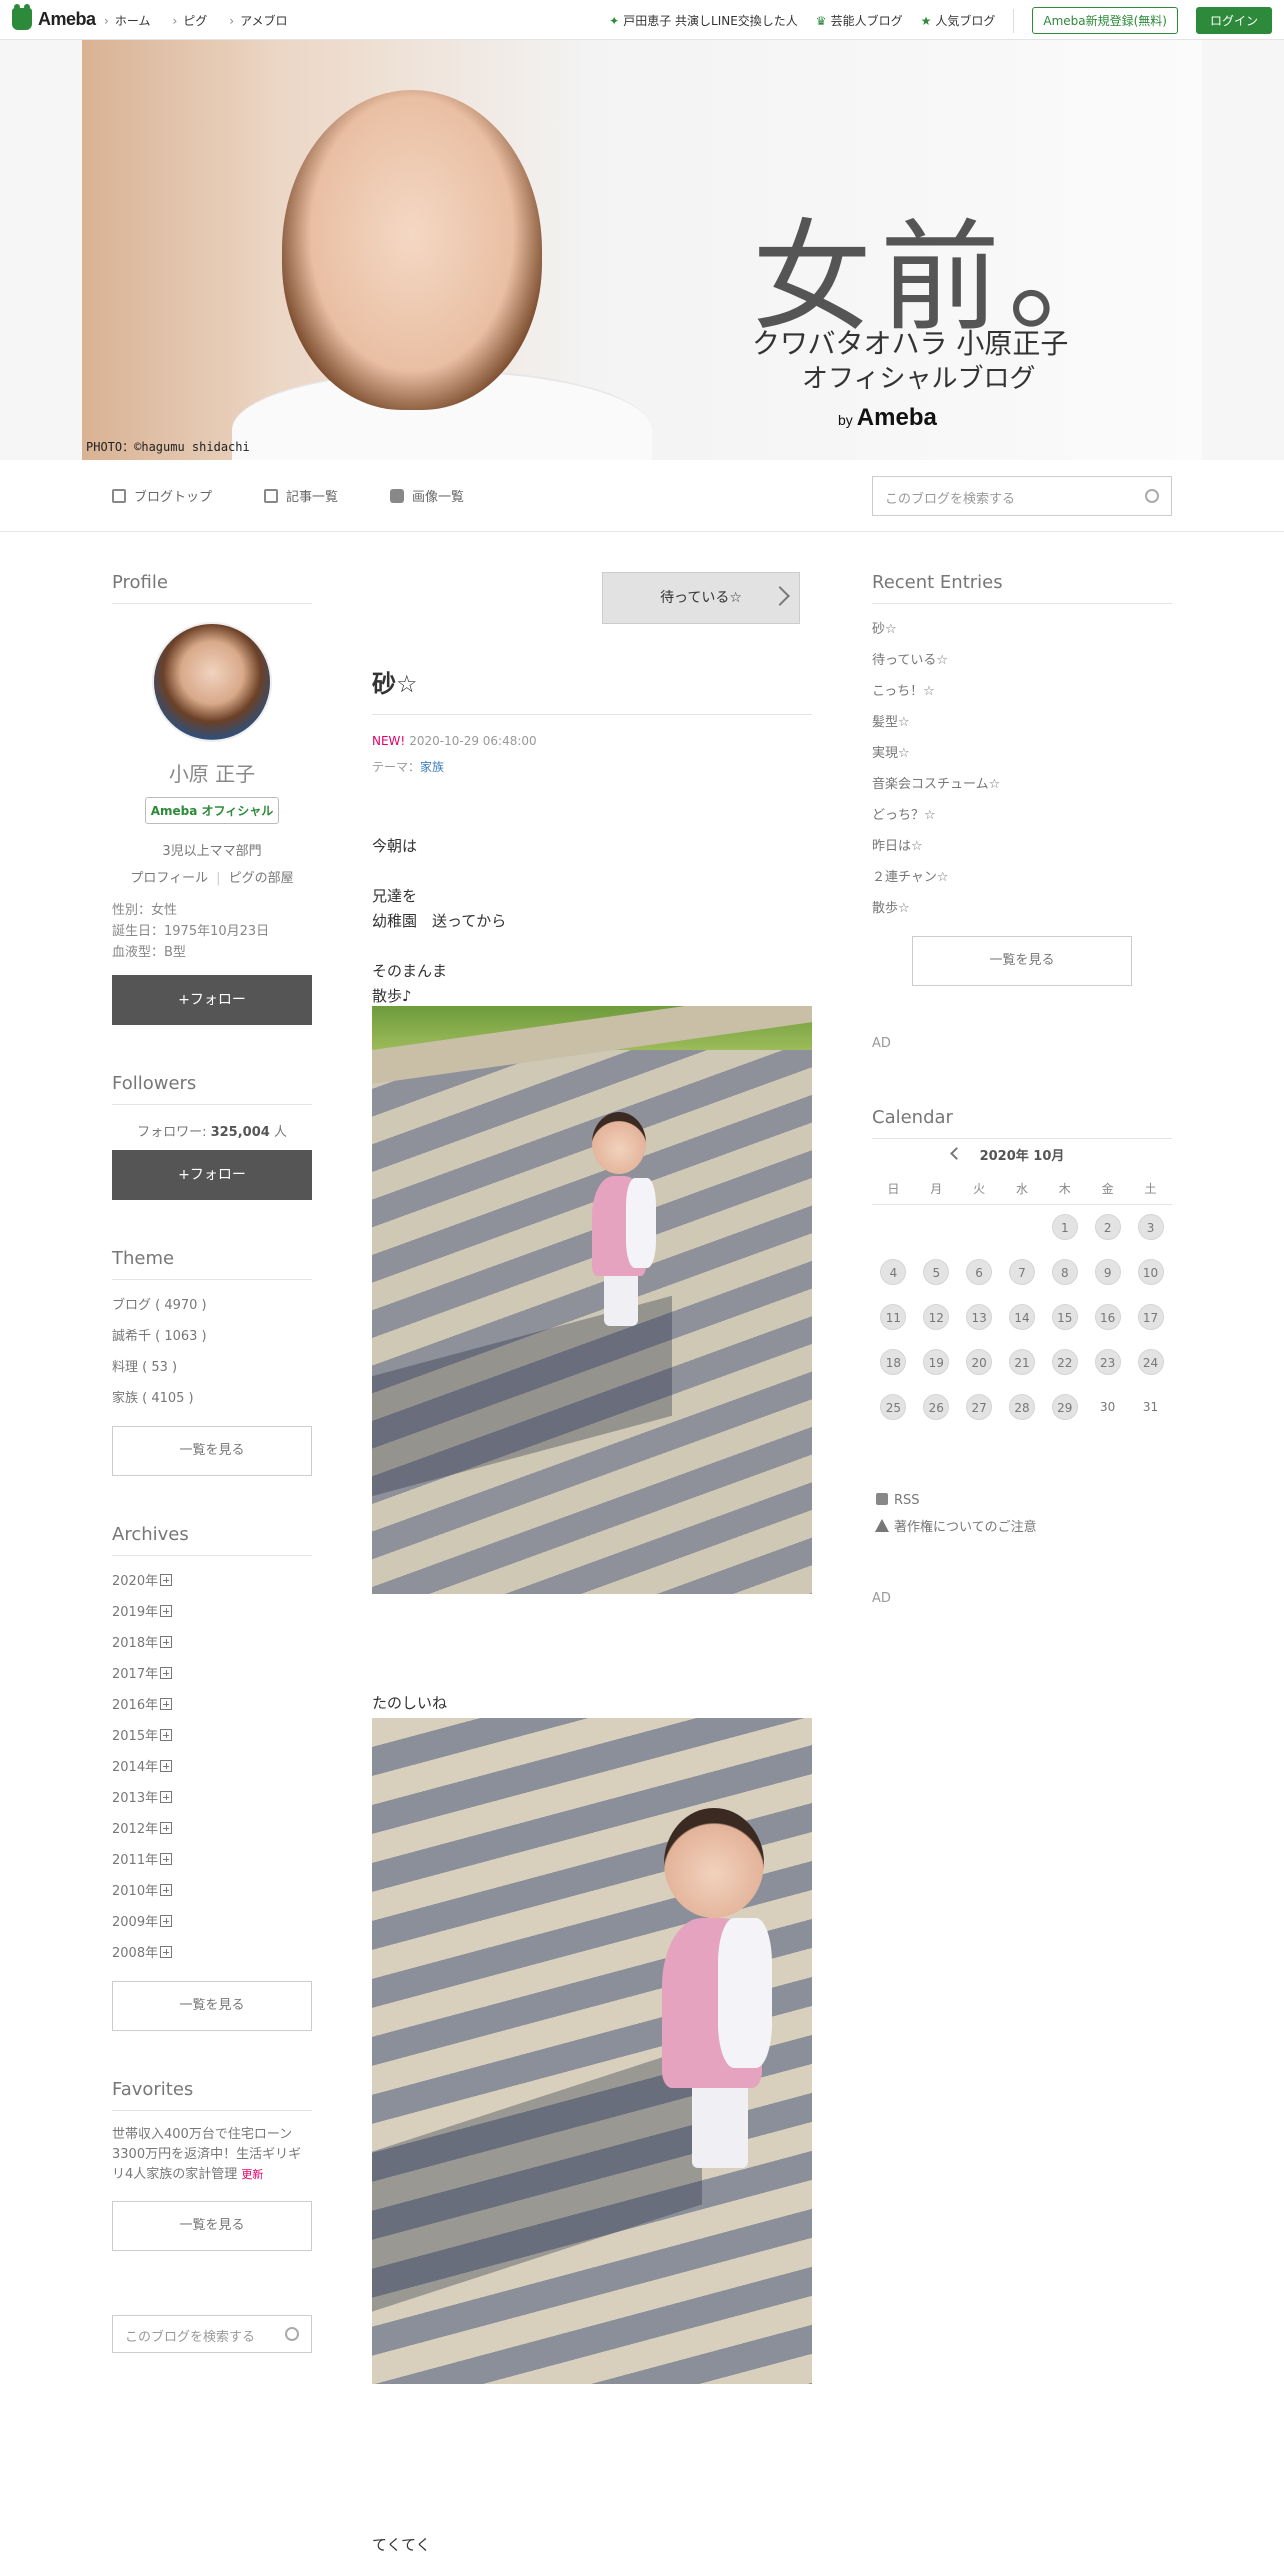  What do you see at coordinates (1107, 1316) in the screenshot?
I see `calendar-day: 16` at bounding box center [1107, 1316].